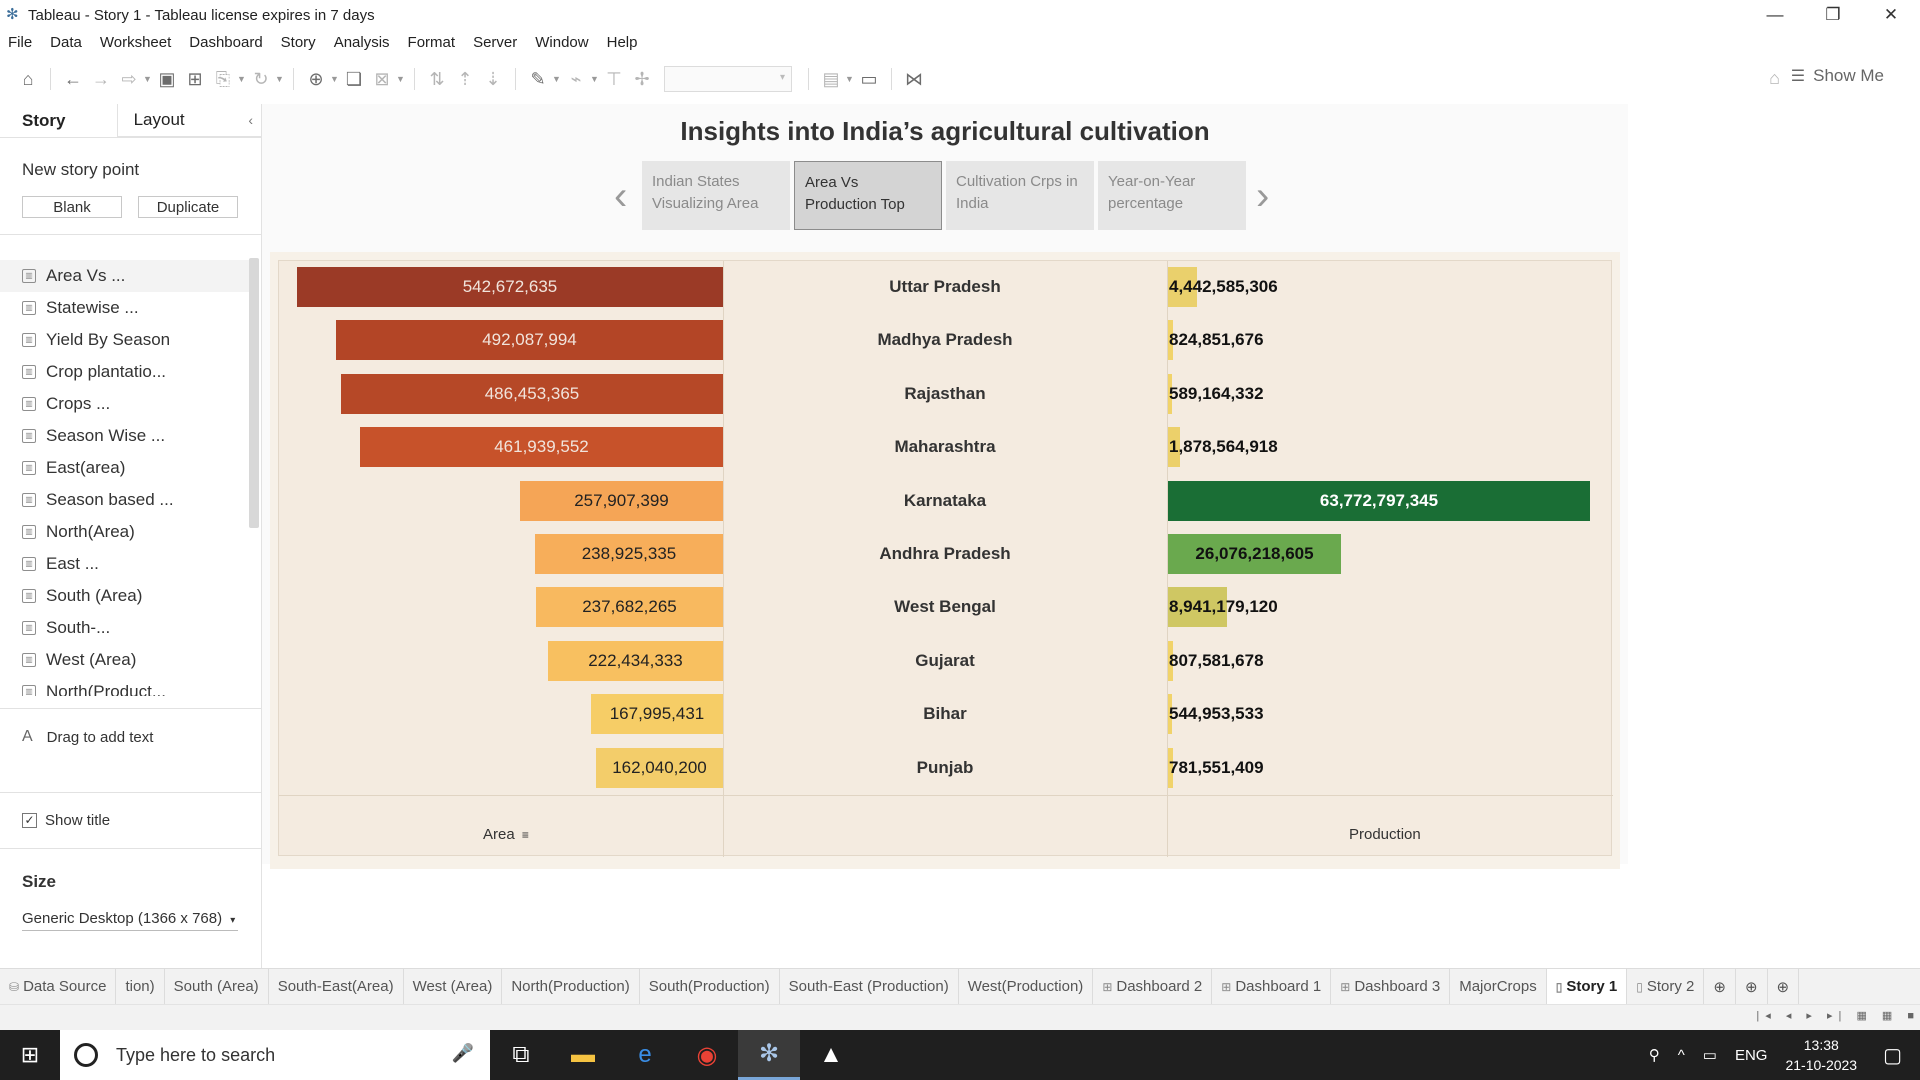 This screenshot has height=1080, width=1920. I want to click on minimize-button: —, so click(1775, 15).